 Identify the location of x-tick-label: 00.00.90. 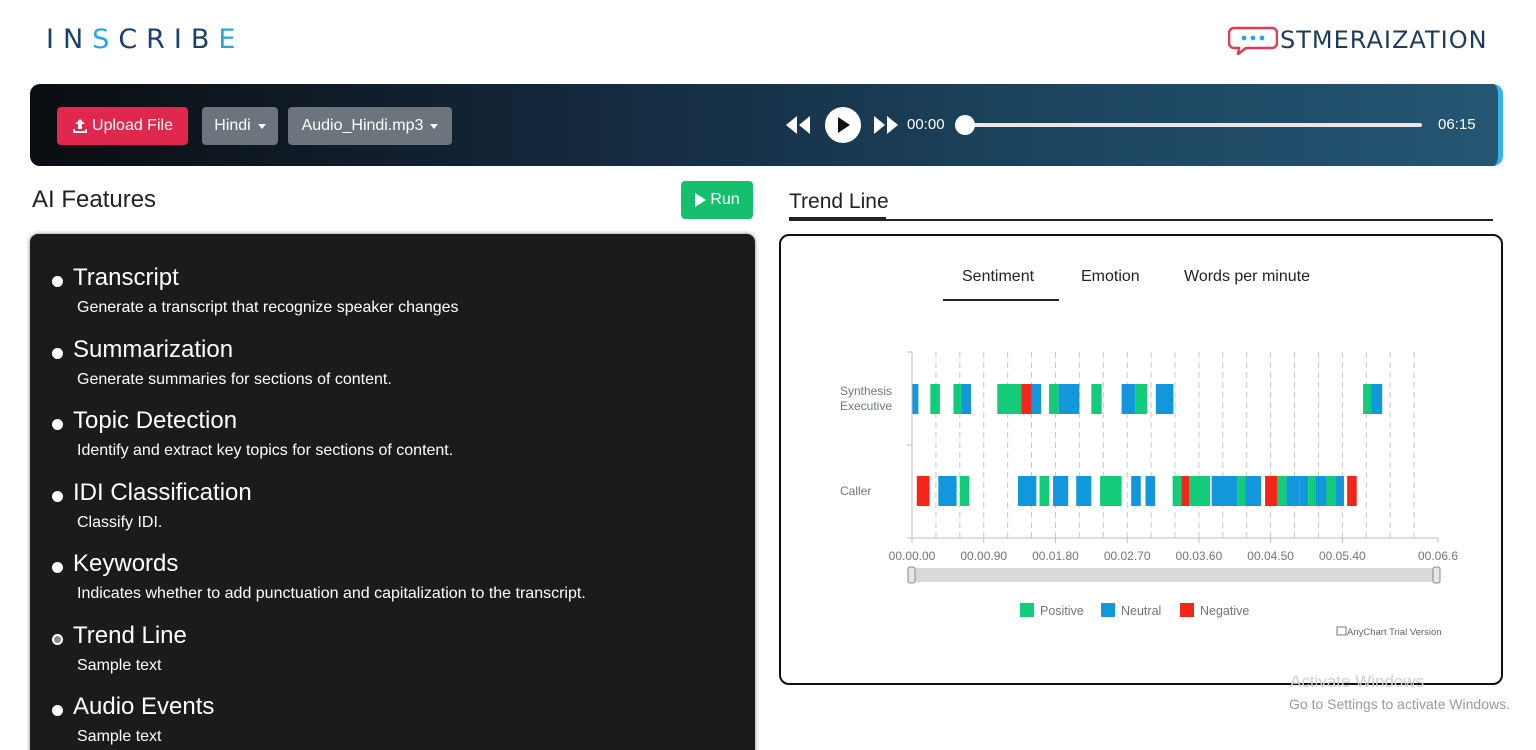
(983, 556).